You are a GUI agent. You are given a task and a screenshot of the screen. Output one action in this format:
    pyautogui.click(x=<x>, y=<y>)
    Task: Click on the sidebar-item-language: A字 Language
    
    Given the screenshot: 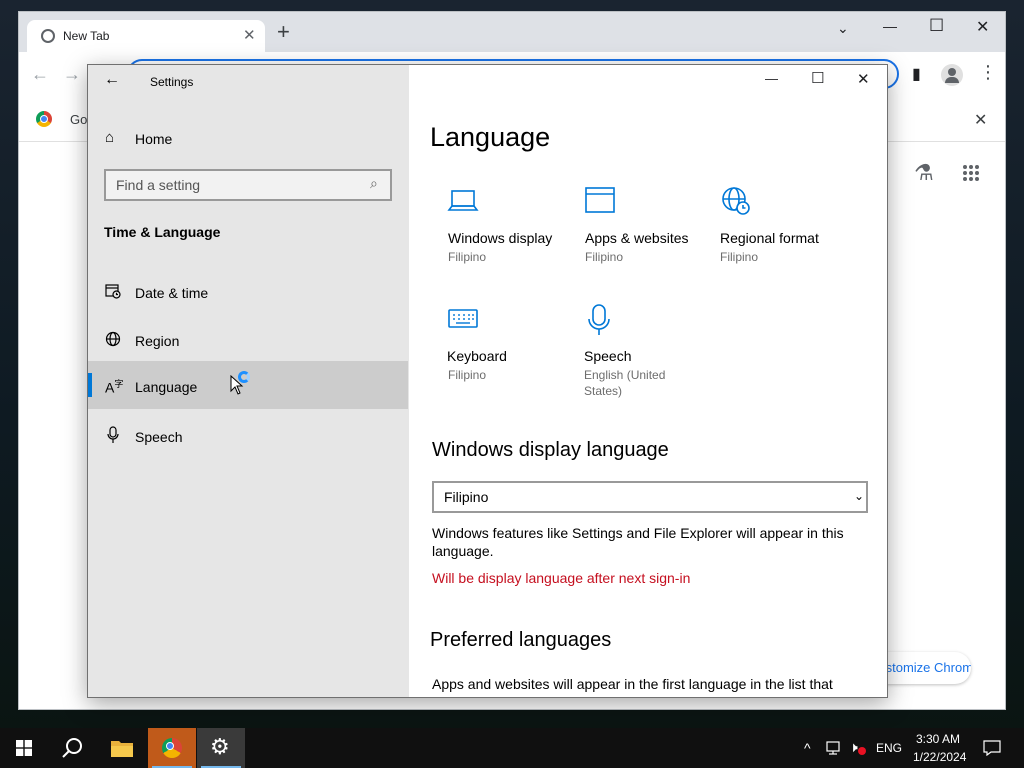 What is the action you would take?
    pyautogui.click(x=248, y=385)
    